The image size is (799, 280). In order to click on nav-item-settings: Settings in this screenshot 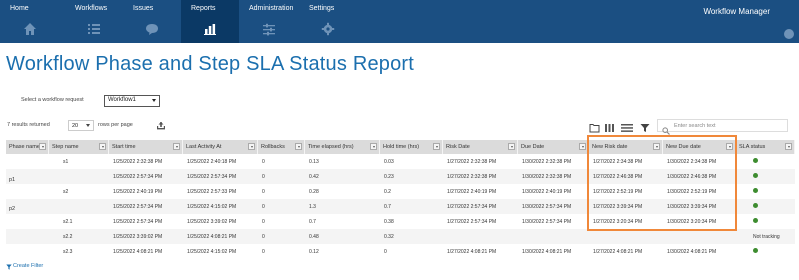, I will do `click(328, 21)`.